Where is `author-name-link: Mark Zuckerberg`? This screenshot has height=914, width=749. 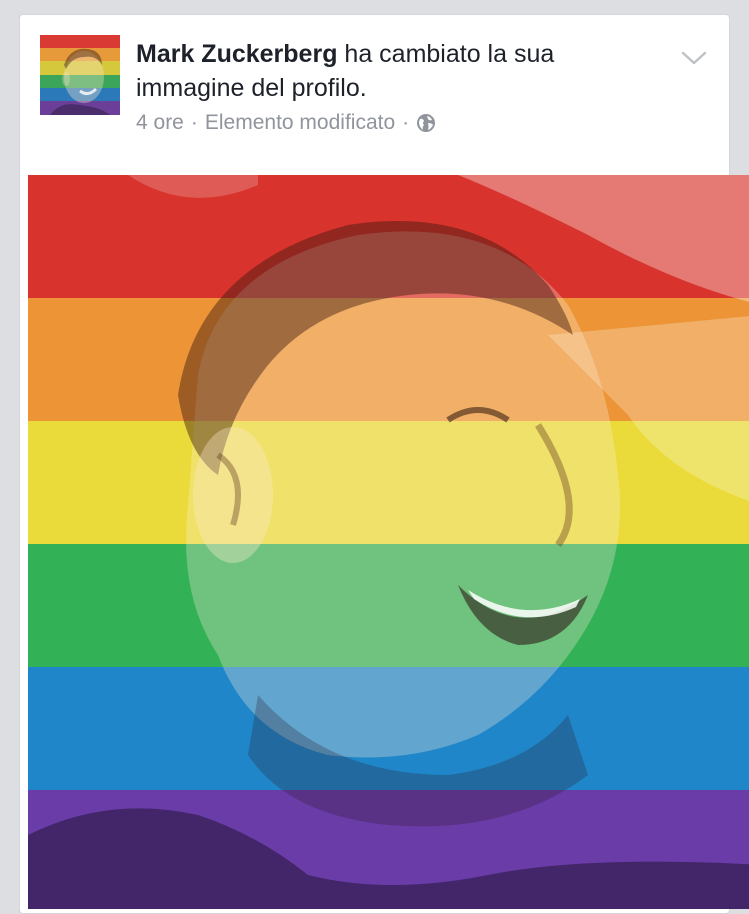 author-name-link: Mark Zuckerberg is located at coordinates (236, 54).